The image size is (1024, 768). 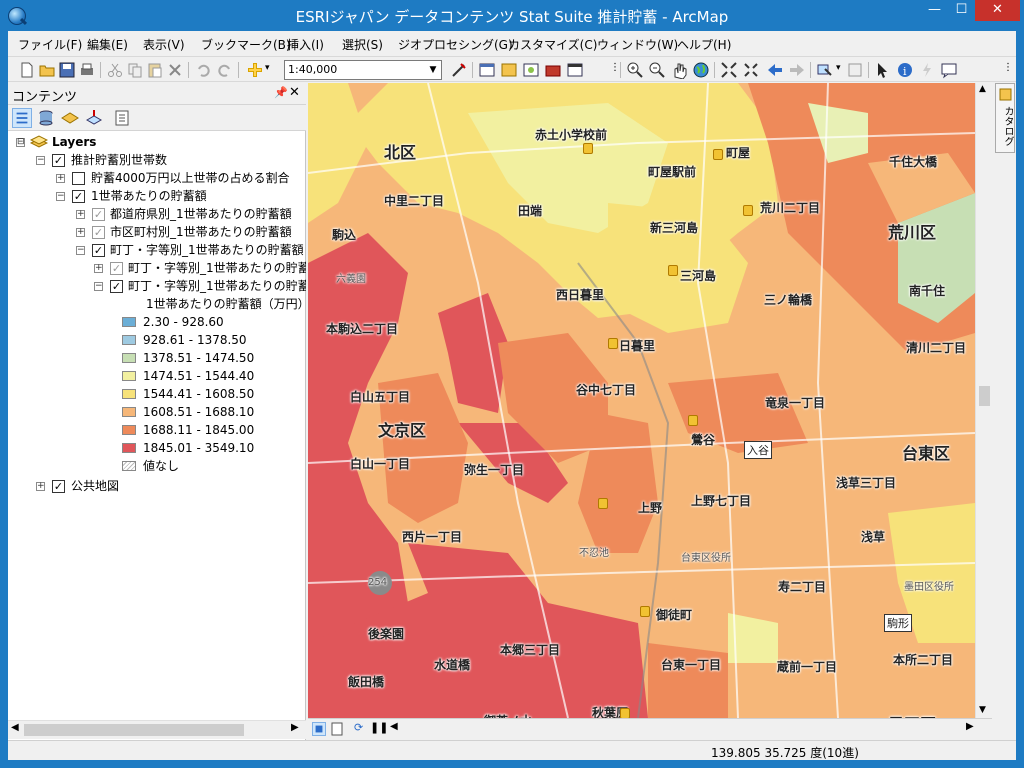 I want to click on list-by-visibility-icon, so click(x=70, y=118).